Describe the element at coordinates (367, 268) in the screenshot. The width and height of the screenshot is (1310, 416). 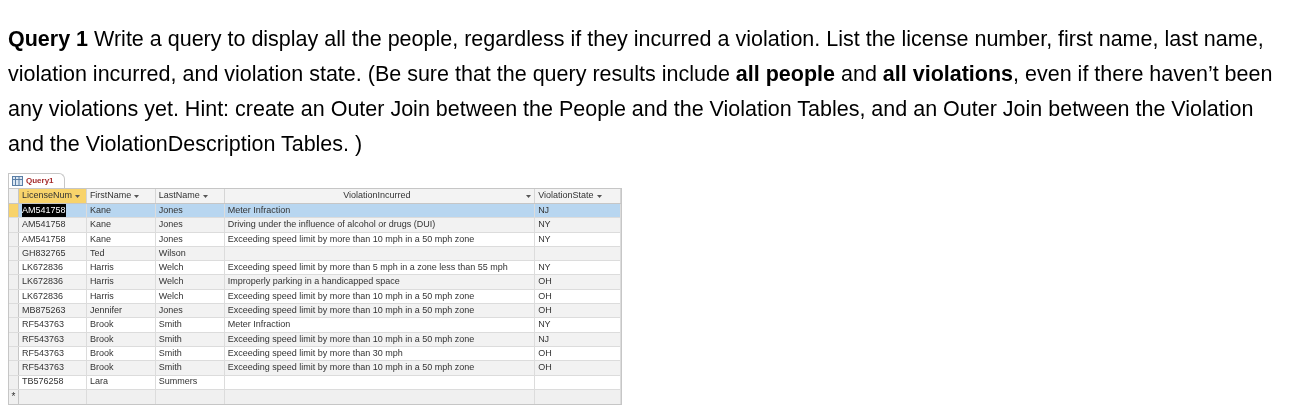
I see `table-cell: Exceeding speed limit by more than 5 mph in a zone less than 55 mph` at that location.